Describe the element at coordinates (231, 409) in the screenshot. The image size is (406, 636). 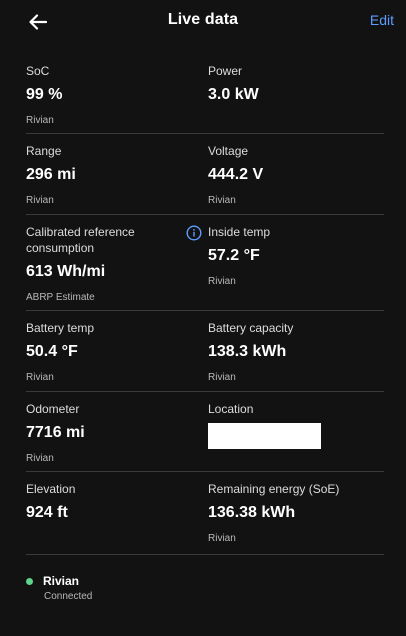
I see `tile-label: Location` at that location.